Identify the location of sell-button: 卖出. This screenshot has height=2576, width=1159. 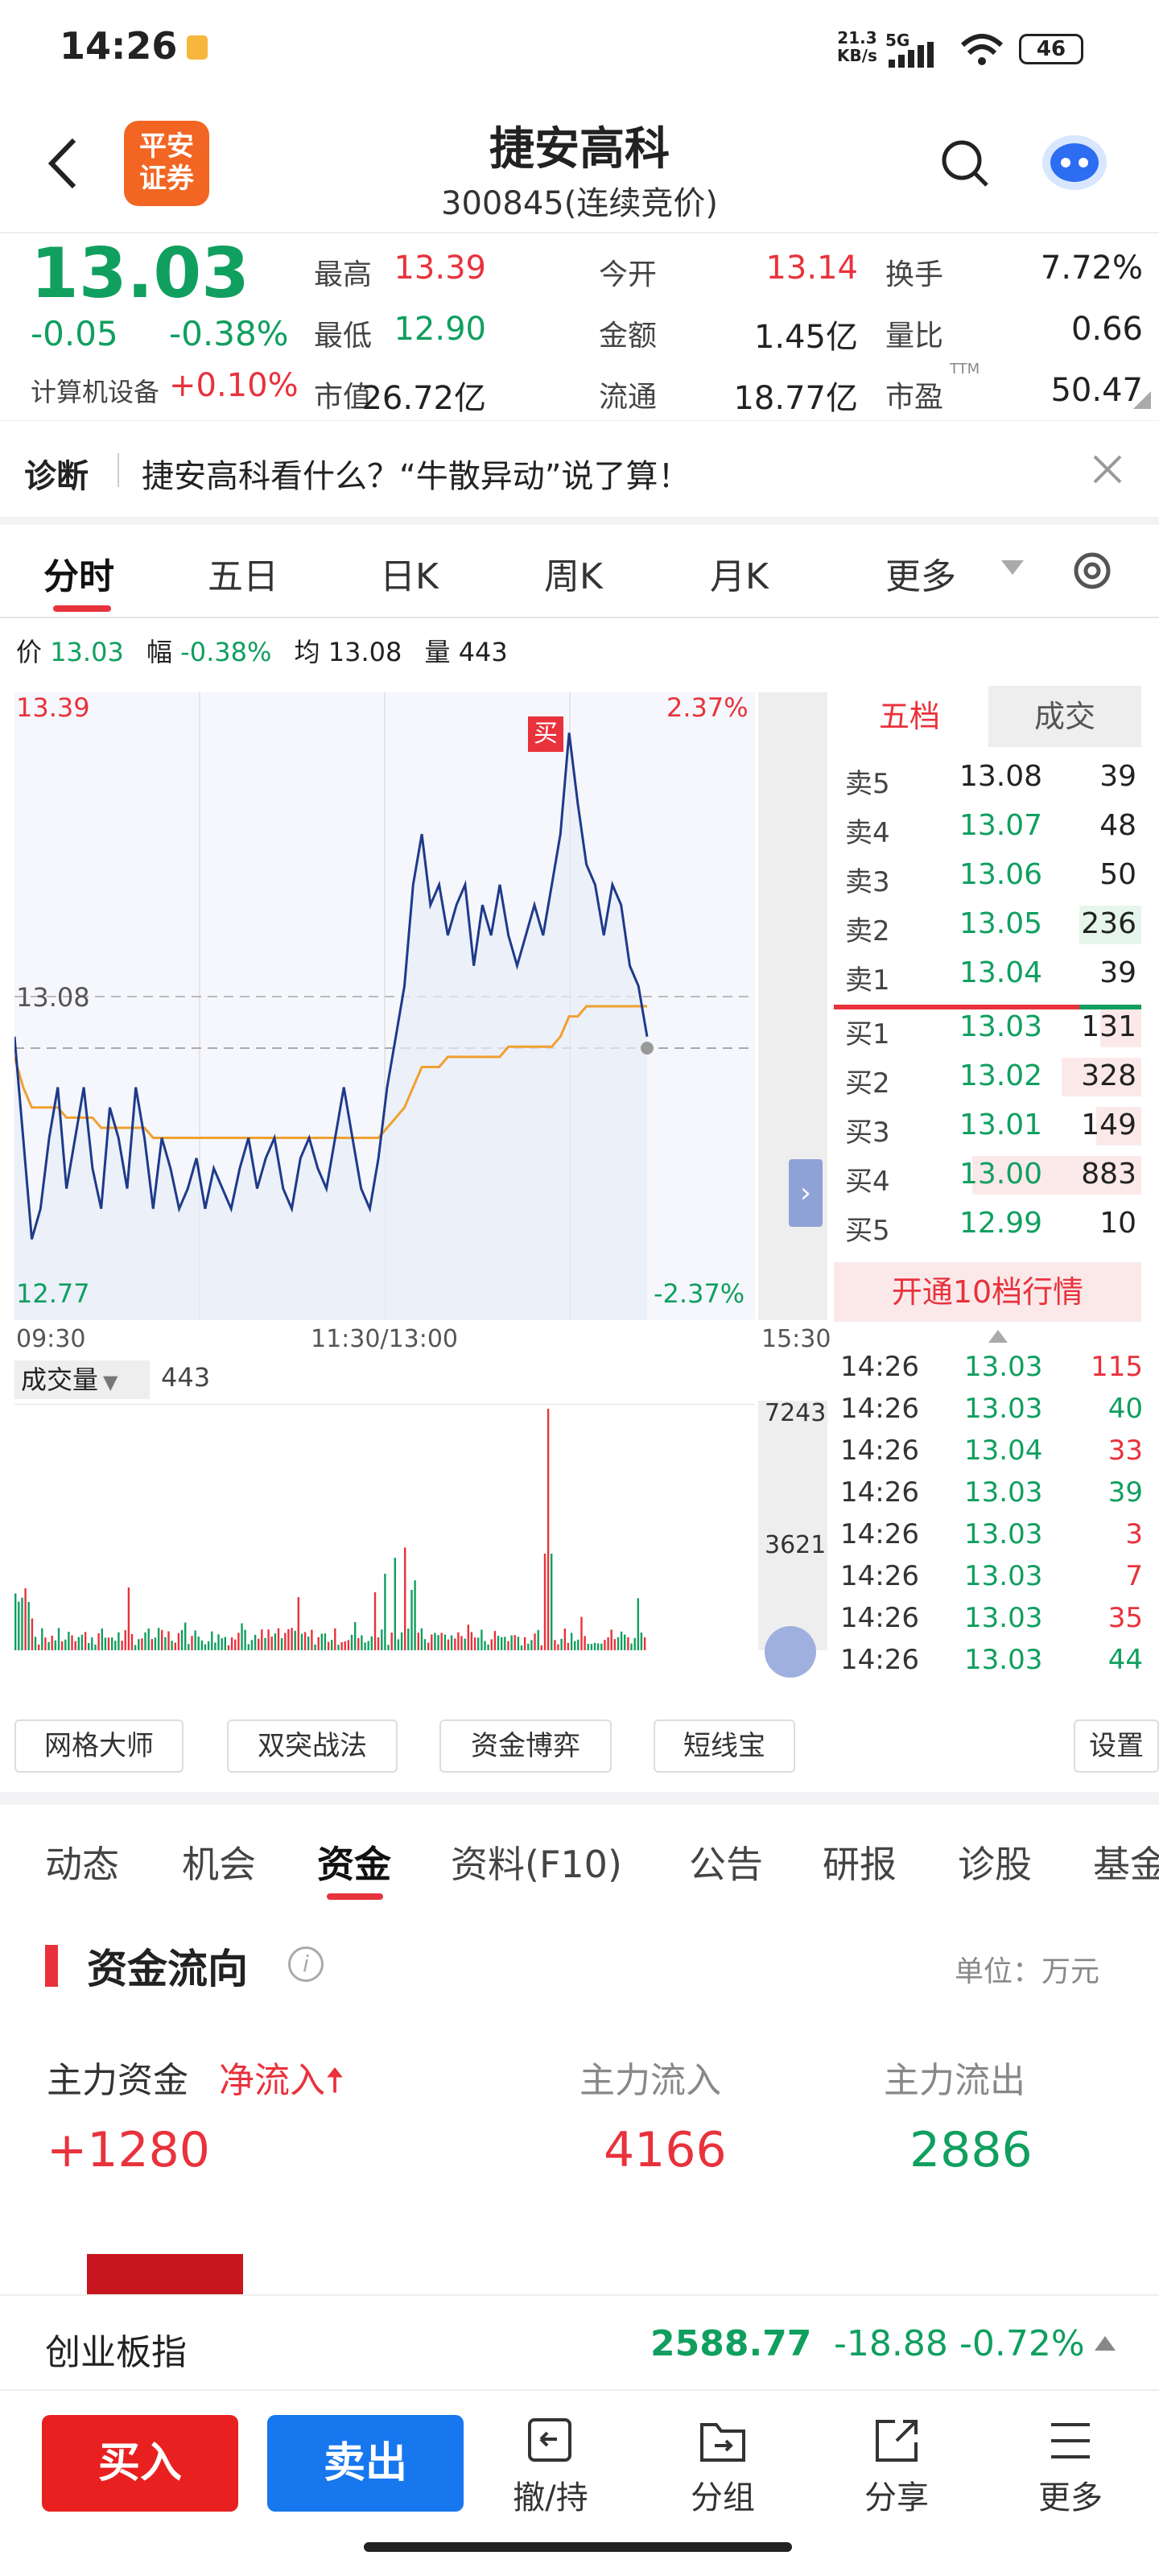
(365, 2463).